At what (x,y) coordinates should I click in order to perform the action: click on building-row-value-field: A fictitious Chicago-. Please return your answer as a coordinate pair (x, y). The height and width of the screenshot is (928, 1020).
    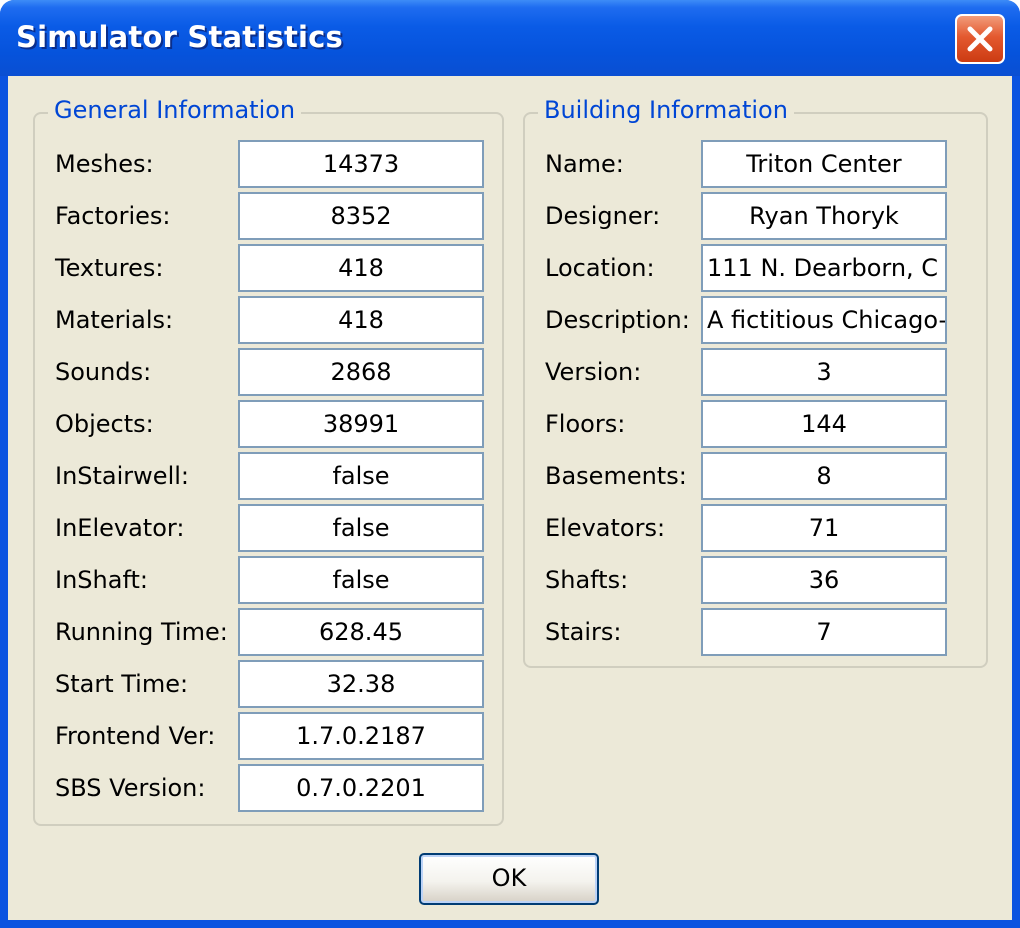
    Looking at the image, I should click on (824, 320).